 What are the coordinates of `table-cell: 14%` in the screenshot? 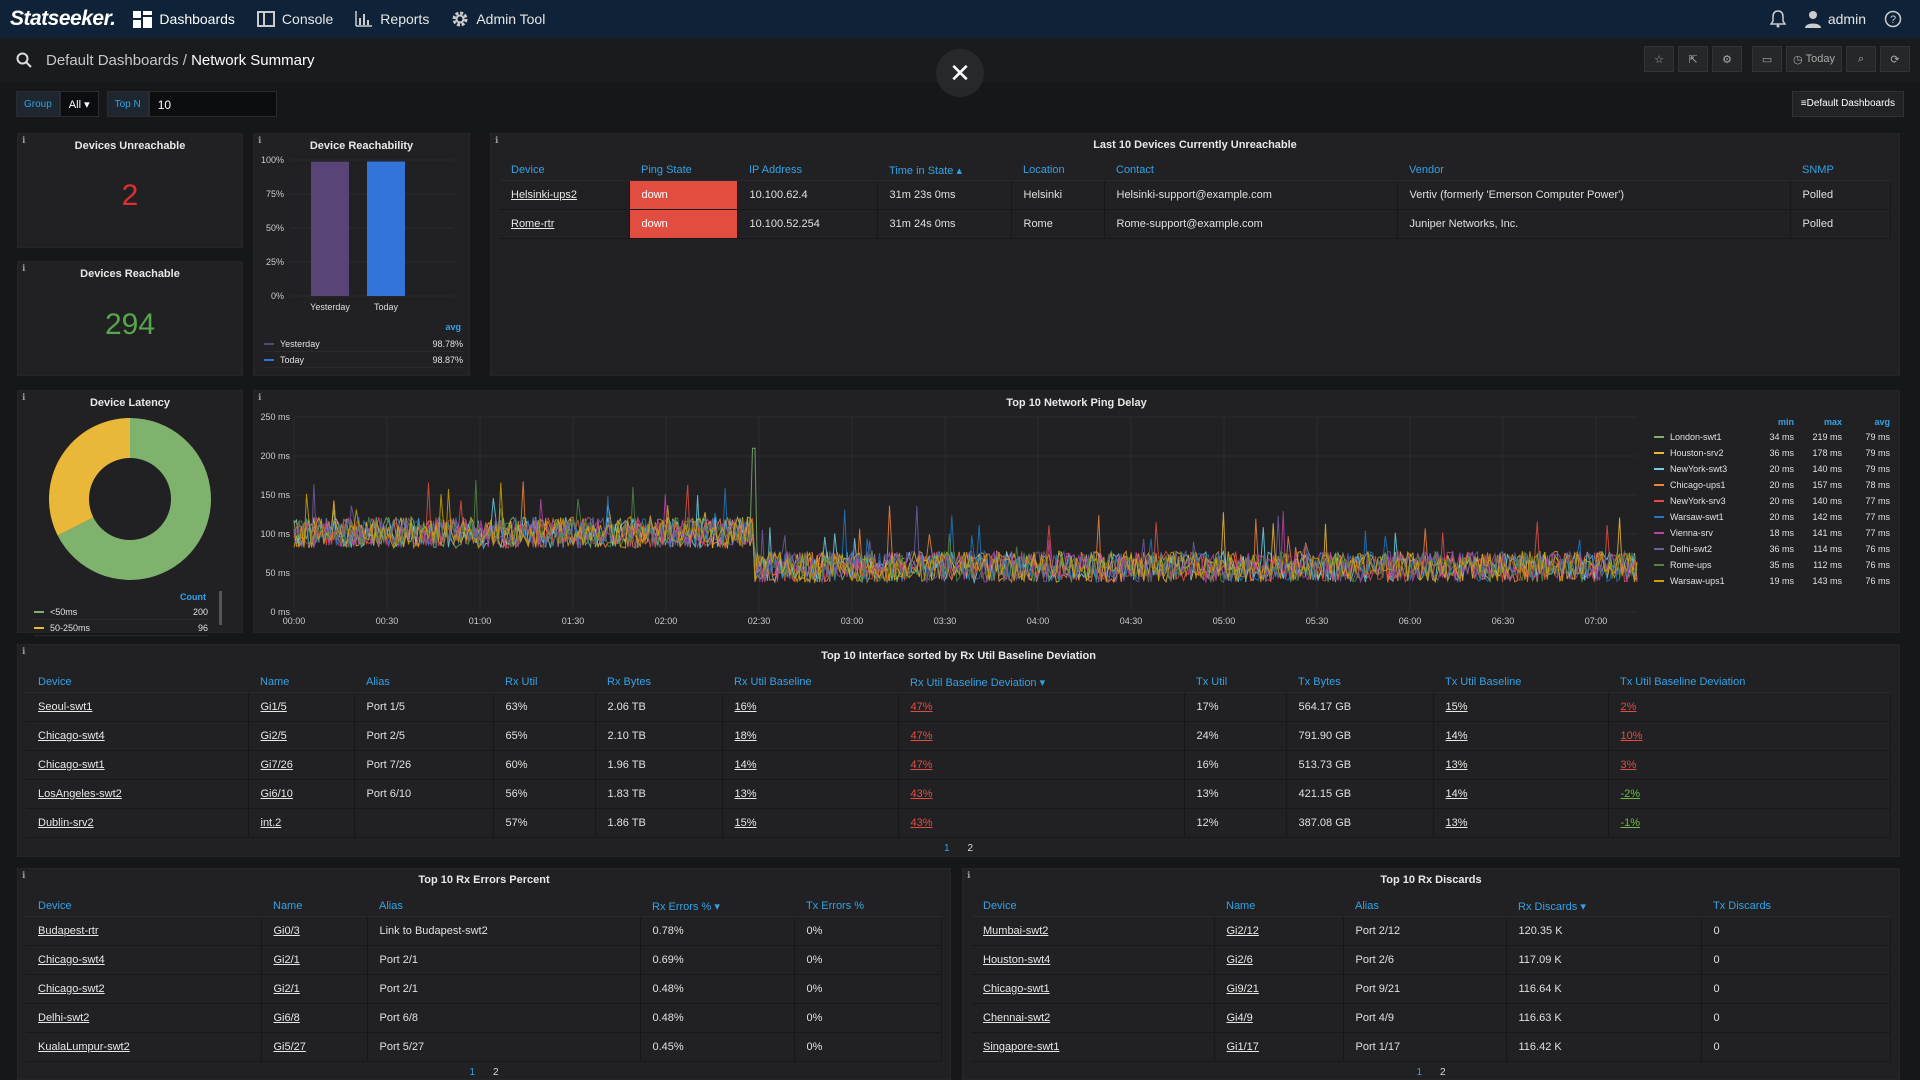 It's located at (1521, 794).